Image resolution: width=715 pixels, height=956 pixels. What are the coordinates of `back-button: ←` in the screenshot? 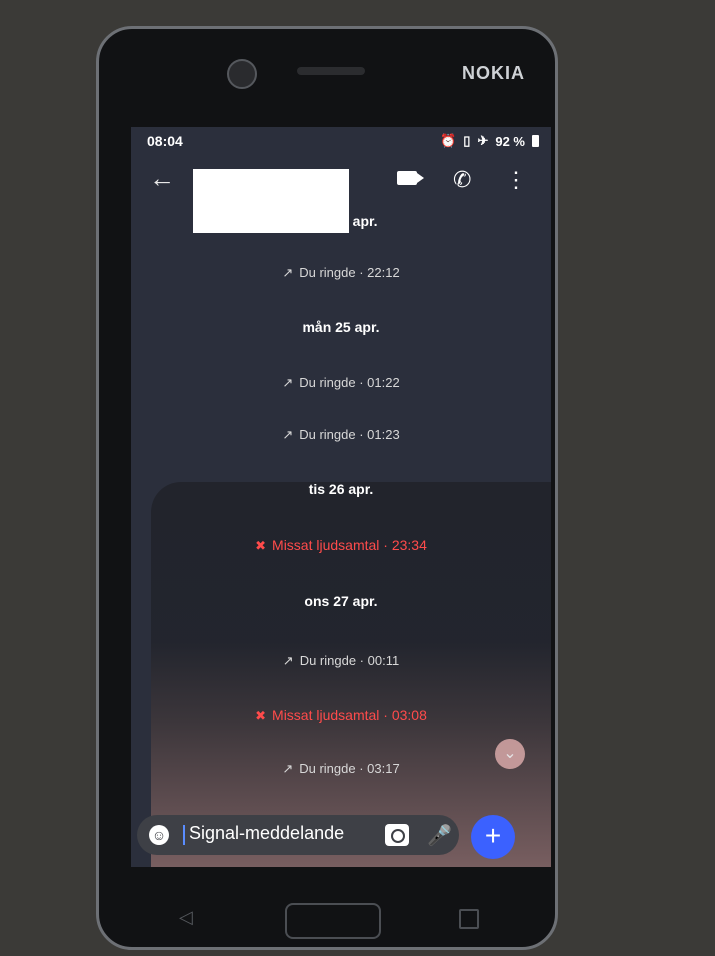 It's located at (162, 178).